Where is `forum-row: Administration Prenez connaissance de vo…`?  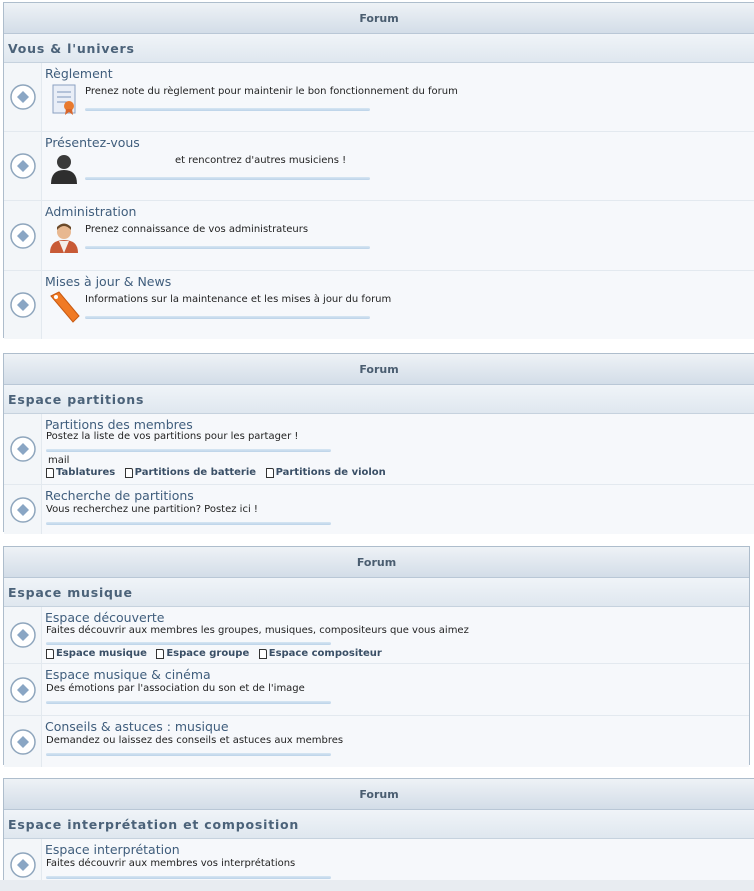 forum-row: Administration Prenez connaissance de vo… is located at coordinates (379, 236).